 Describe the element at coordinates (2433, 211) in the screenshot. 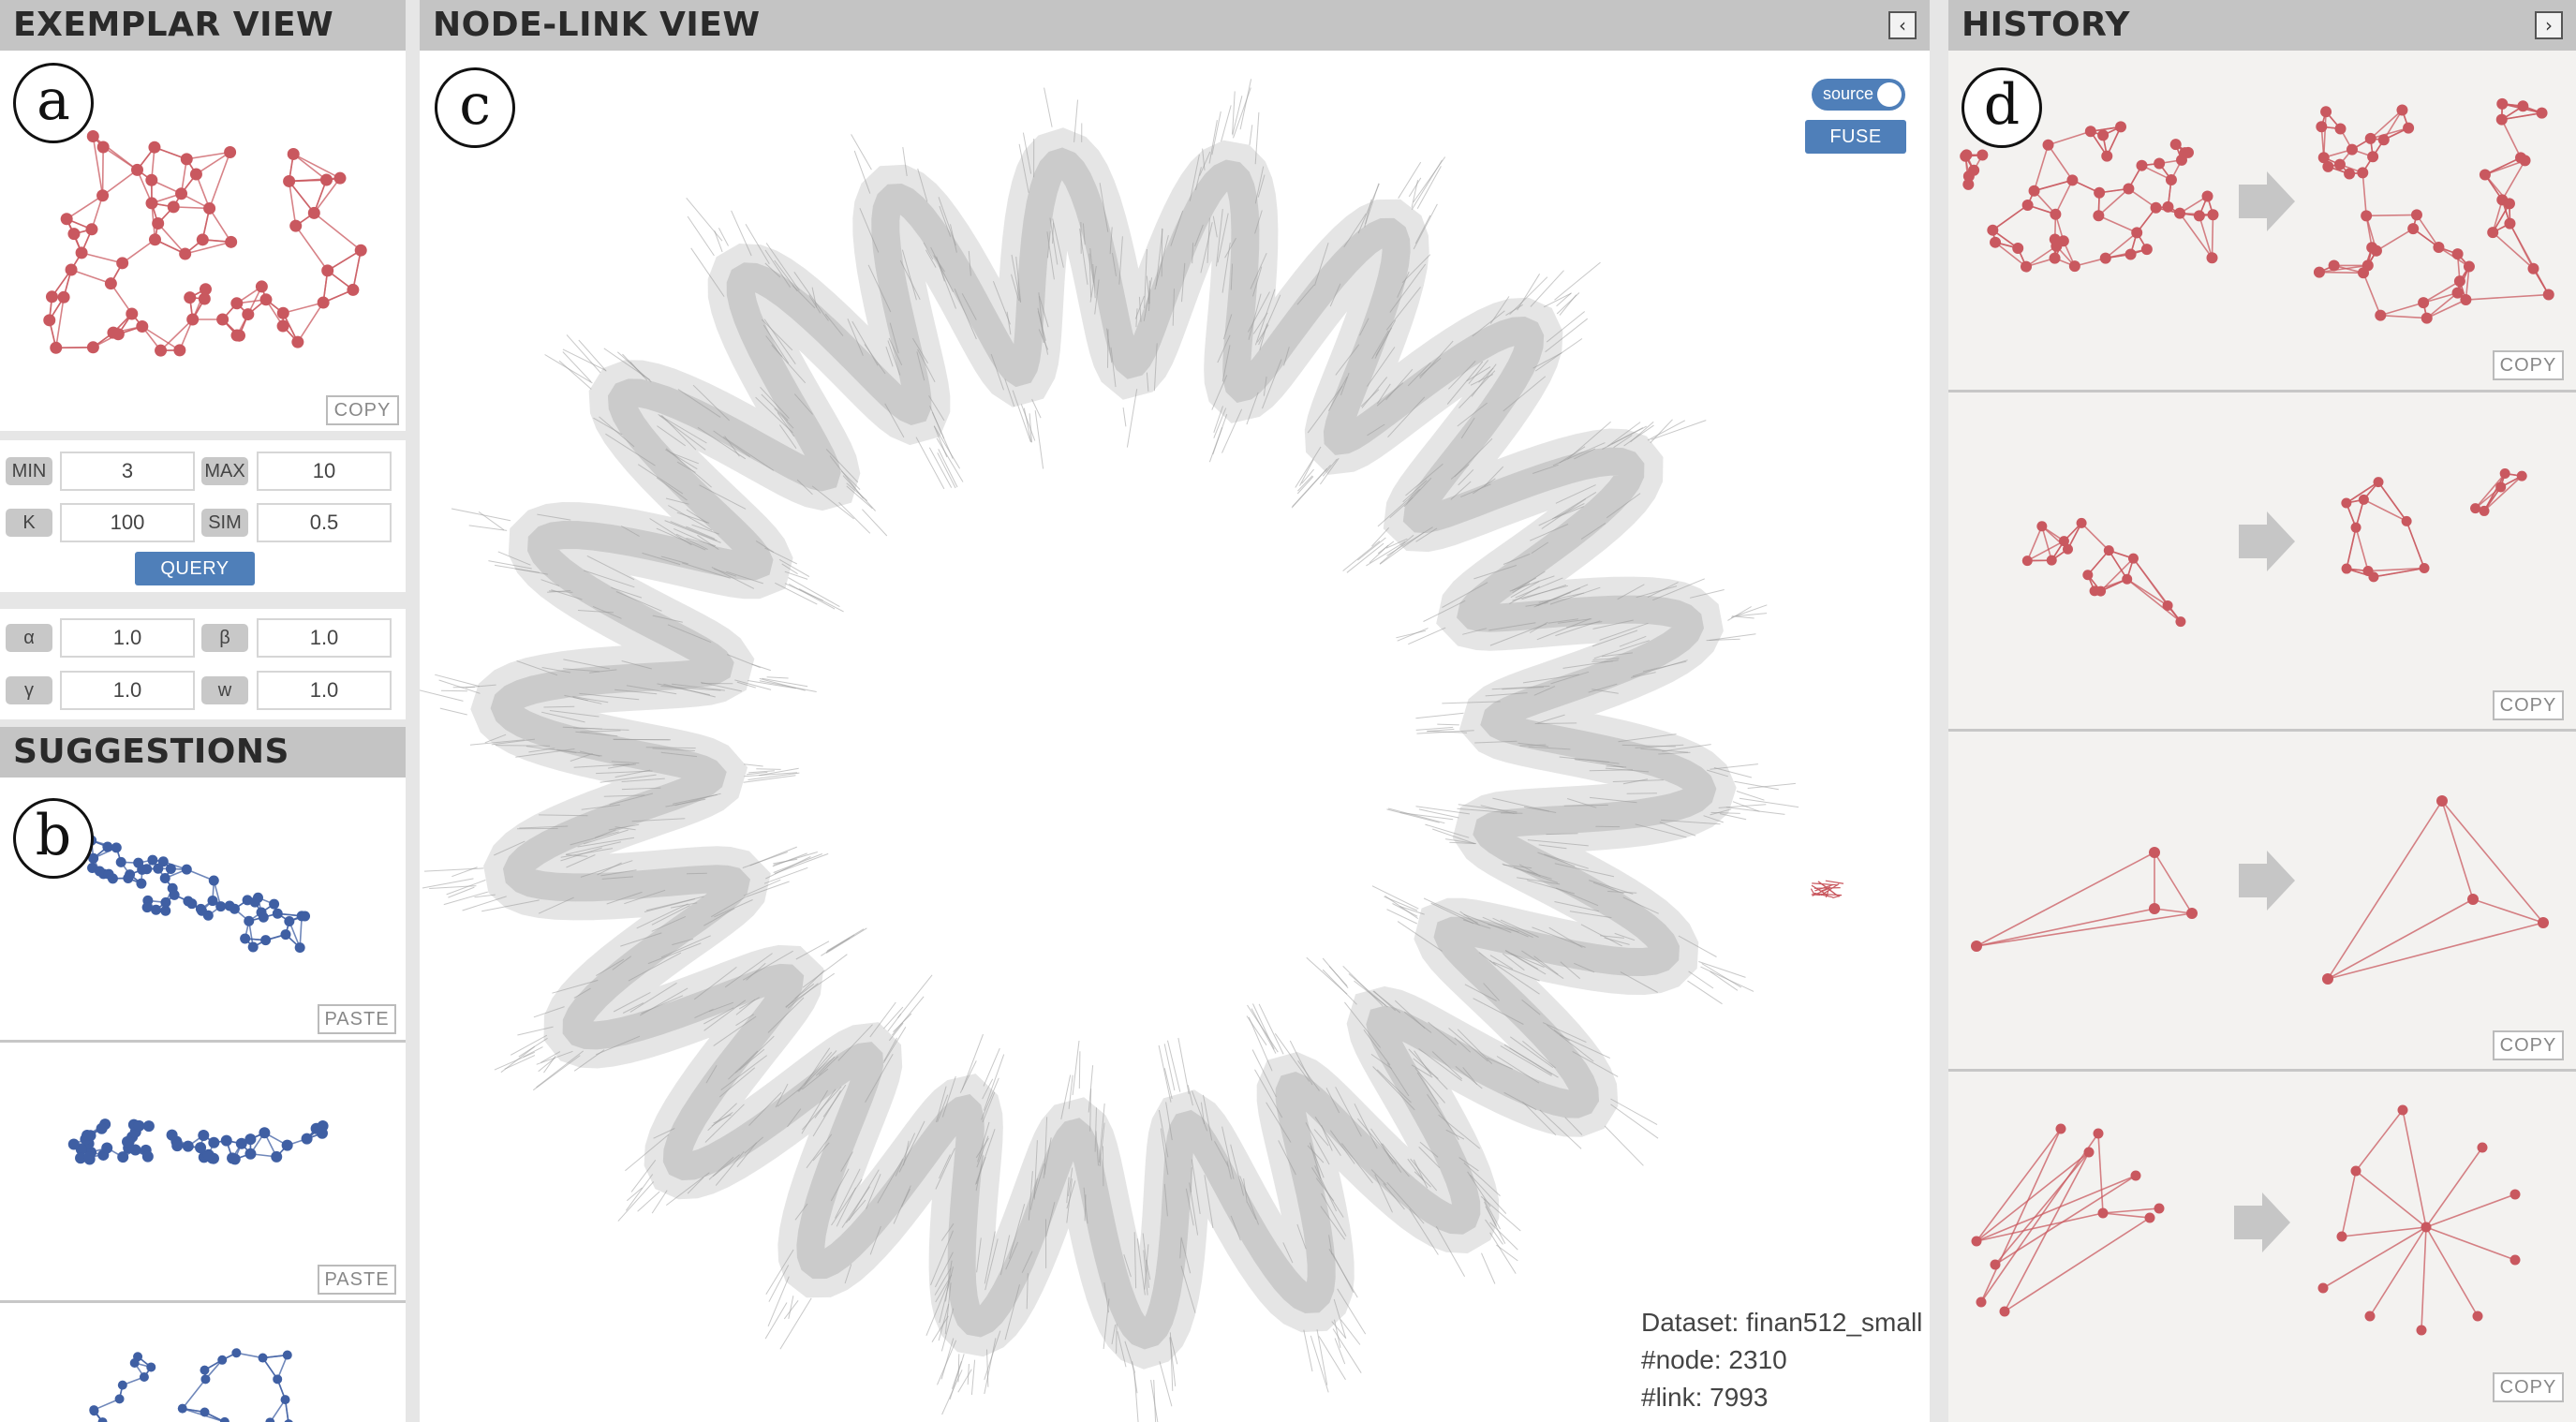

I see `history-1-after` at that location.